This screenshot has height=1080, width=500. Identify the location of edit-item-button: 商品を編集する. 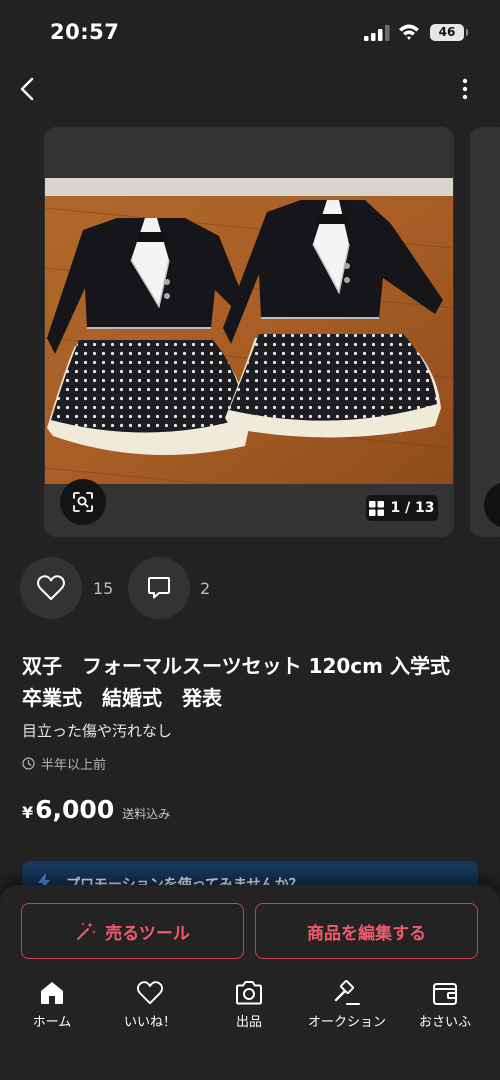
(366, 931).